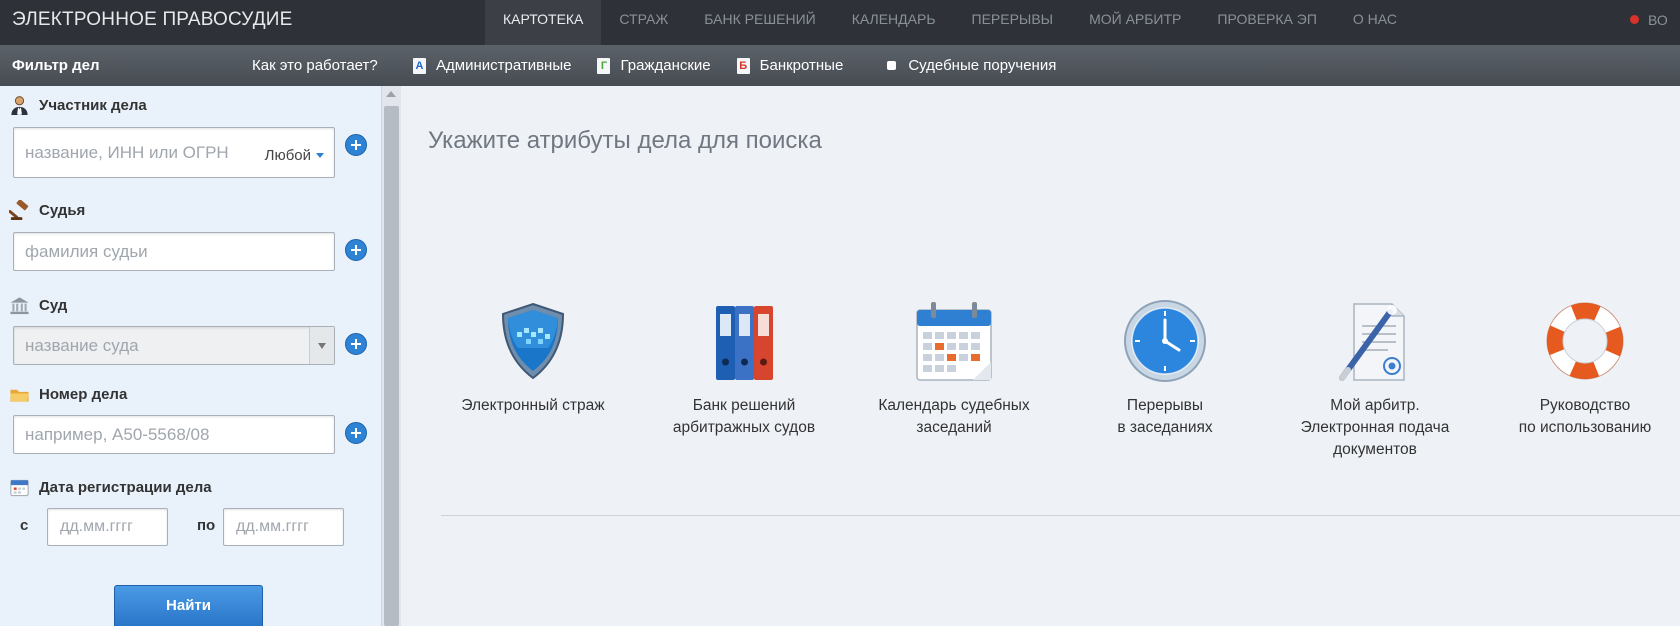 Image resolution: width=1680 pixels, height=626 pixels. I want to click on filter-bankruptcy-label: Банкротные, so click(801, 65).